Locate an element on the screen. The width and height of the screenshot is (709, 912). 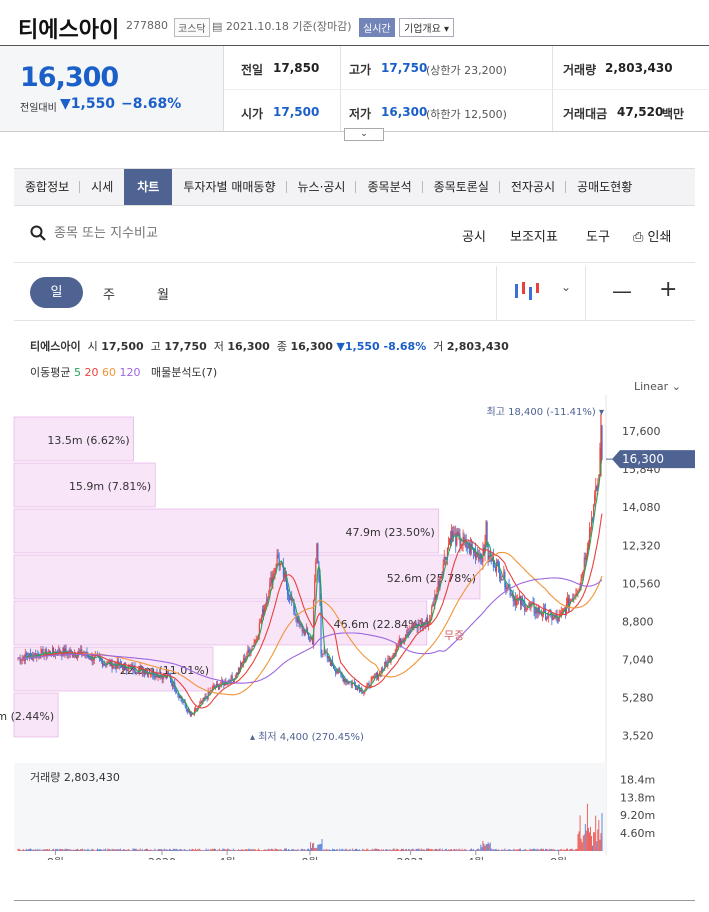
ma20-label: 20 is located at coordinates (91, 372).